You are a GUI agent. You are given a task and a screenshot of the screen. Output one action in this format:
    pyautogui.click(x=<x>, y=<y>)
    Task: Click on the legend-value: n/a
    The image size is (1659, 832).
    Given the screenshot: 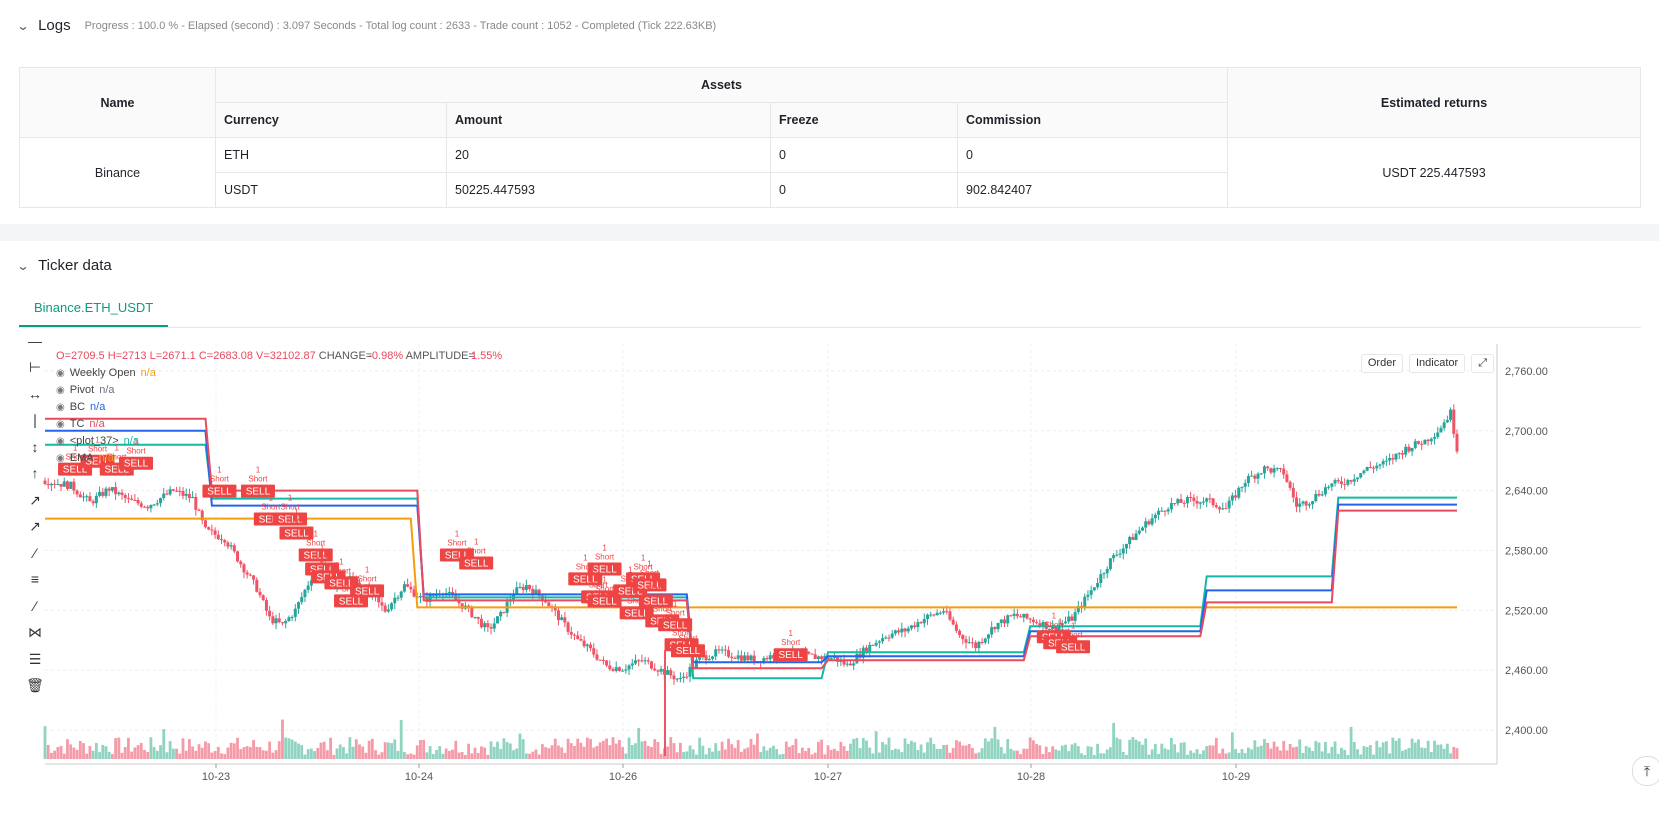 What is the action you would take?
    pyautogui.click(x=97, y=424)
    